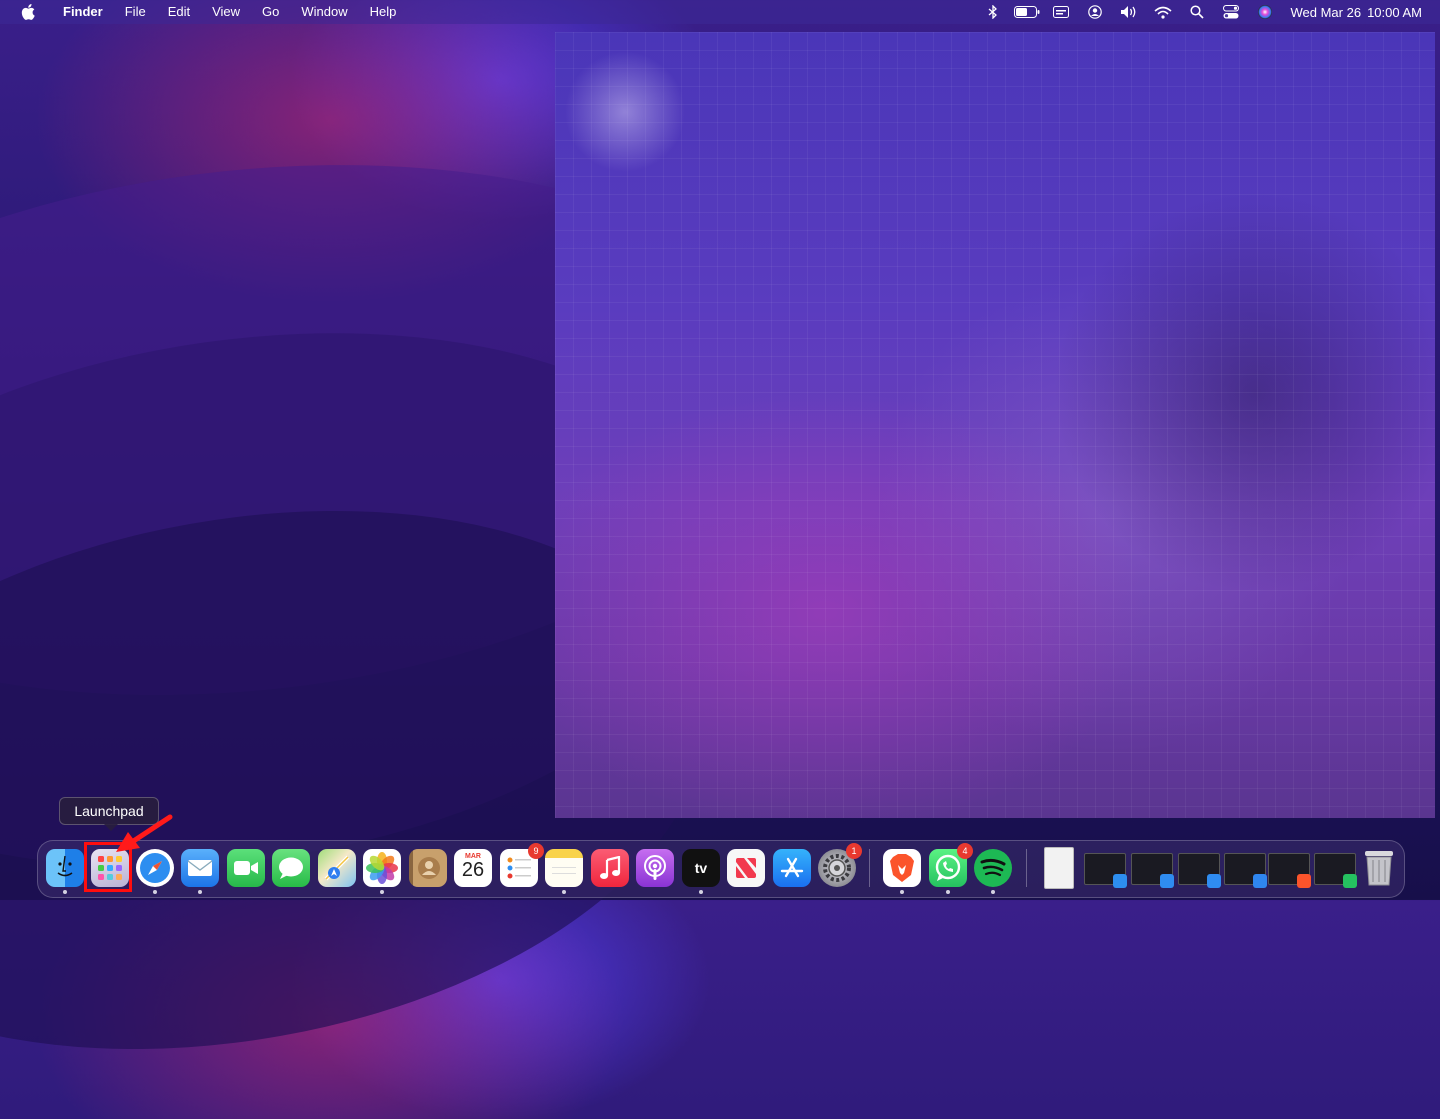  I want to click on siri-icon, so click(1265, 12).